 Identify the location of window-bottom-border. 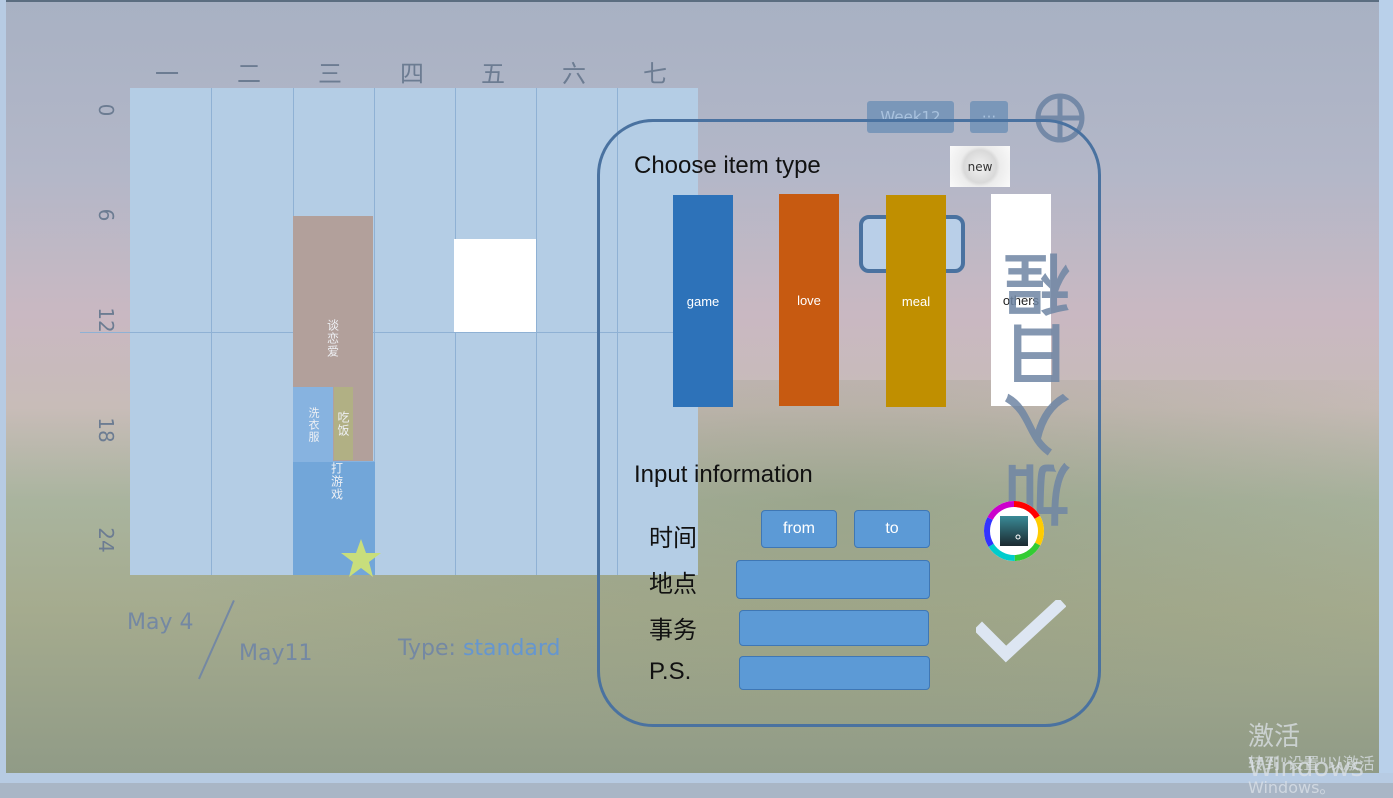
(696, 778).